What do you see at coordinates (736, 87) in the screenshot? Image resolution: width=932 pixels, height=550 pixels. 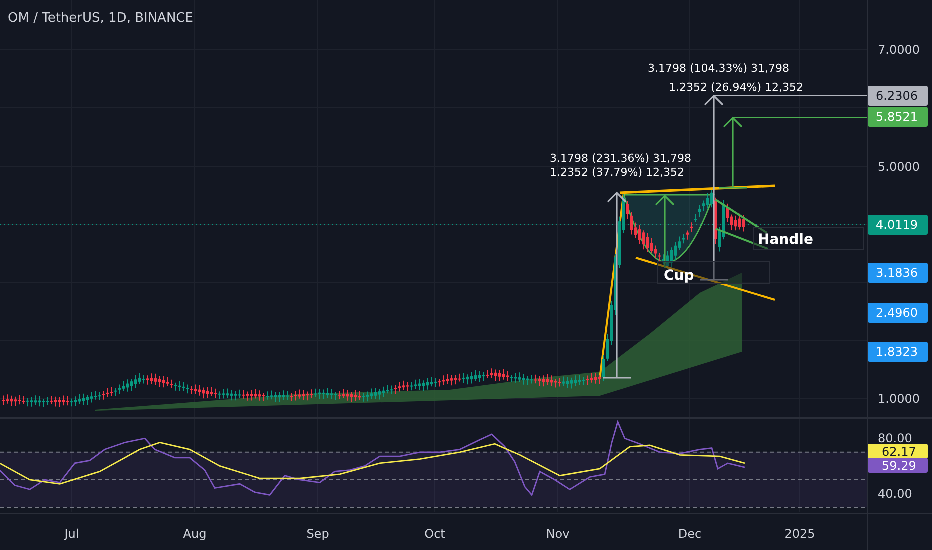 I see `measurement-label: 1.2352 (26.94%) 12,352` at bounding box center [736, 87].